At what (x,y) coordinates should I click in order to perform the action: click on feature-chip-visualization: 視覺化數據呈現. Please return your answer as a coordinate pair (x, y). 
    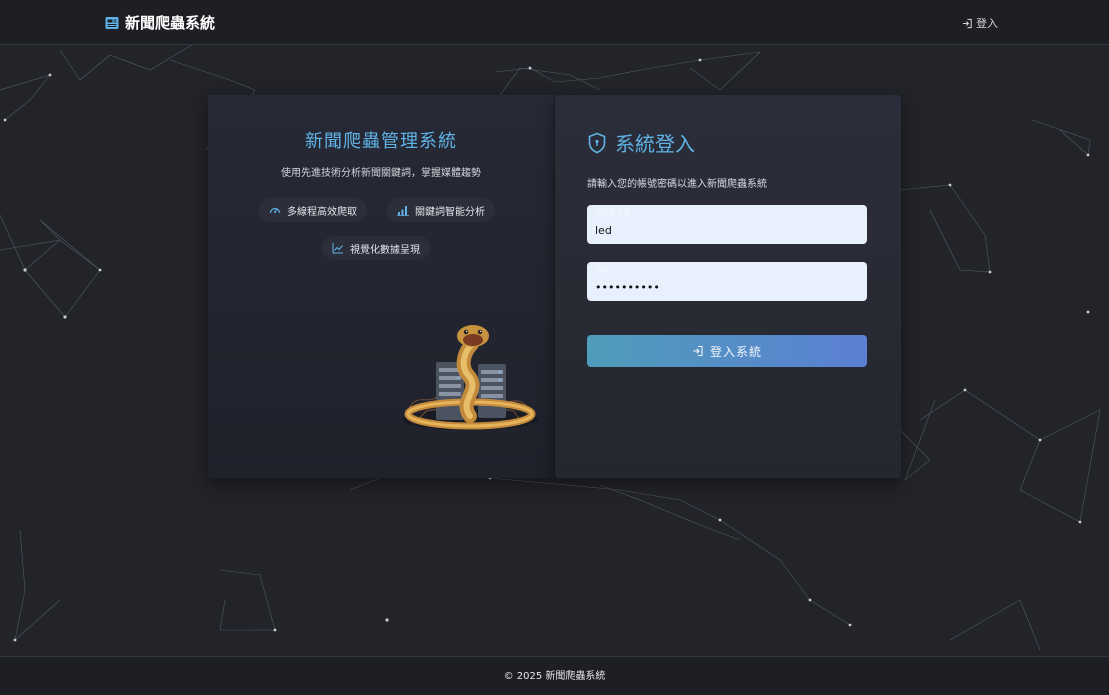
    Looking at the image, I should click on (376, 248).